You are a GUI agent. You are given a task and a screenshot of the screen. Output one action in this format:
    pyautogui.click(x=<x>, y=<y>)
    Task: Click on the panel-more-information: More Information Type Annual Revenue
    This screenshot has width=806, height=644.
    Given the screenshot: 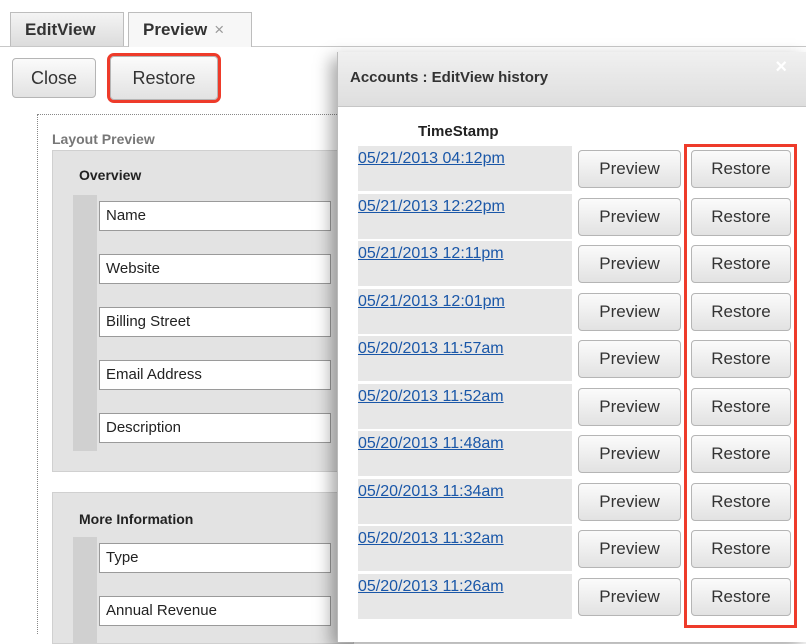 What is the action you would take?
    pyautogui.click(x=203, y=568)
    